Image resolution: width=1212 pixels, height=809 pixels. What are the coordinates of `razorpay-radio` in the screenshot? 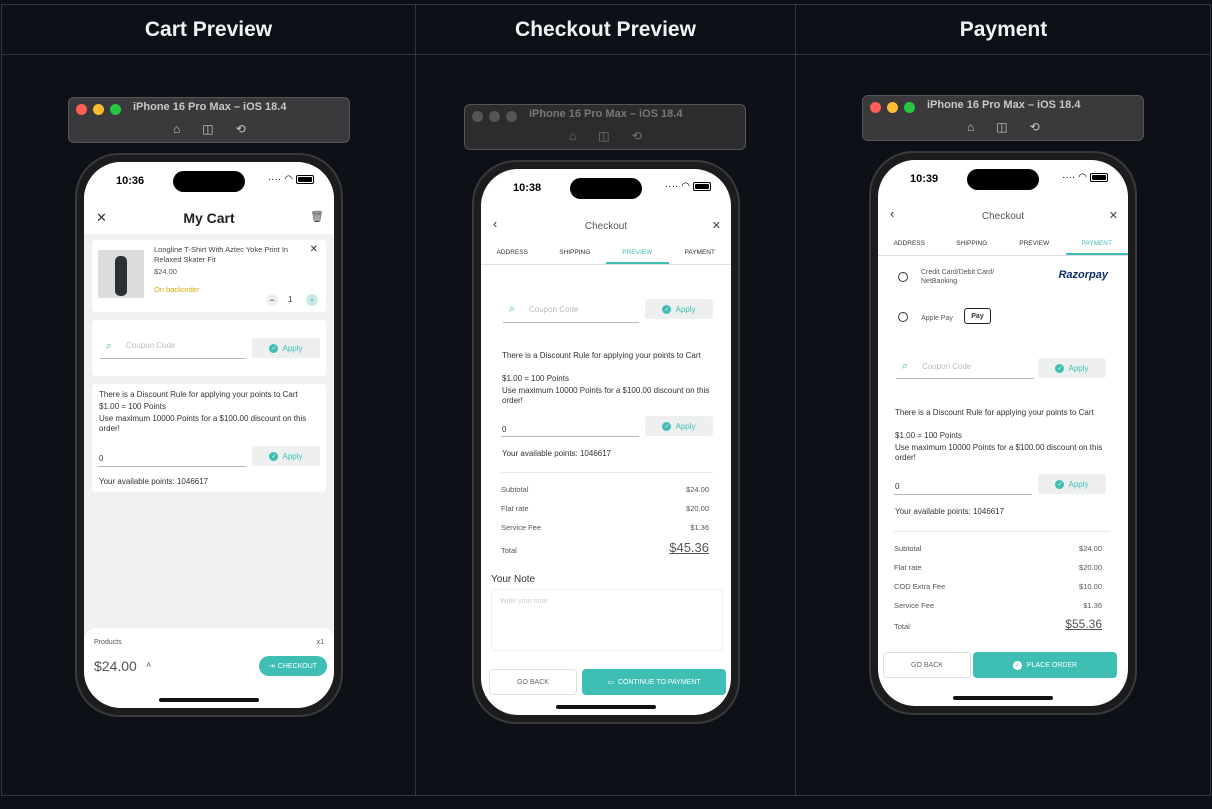 It's located at (903, 277).